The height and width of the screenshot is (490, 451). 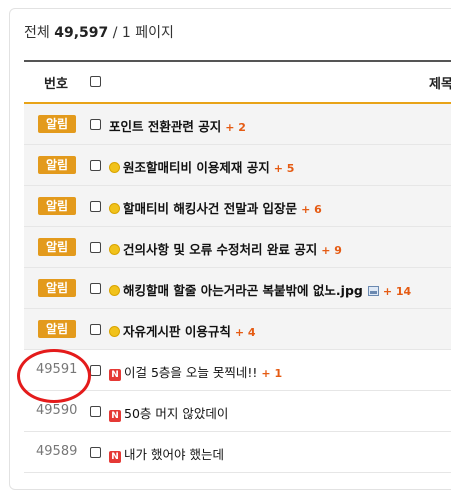 What do you see at coordinates (243, 290) in the screenshot?
I see `post-title: 해킹할매 할줄 아는거라곤 복붙밖에 없노.jpg` at bounding box center [243, 290].